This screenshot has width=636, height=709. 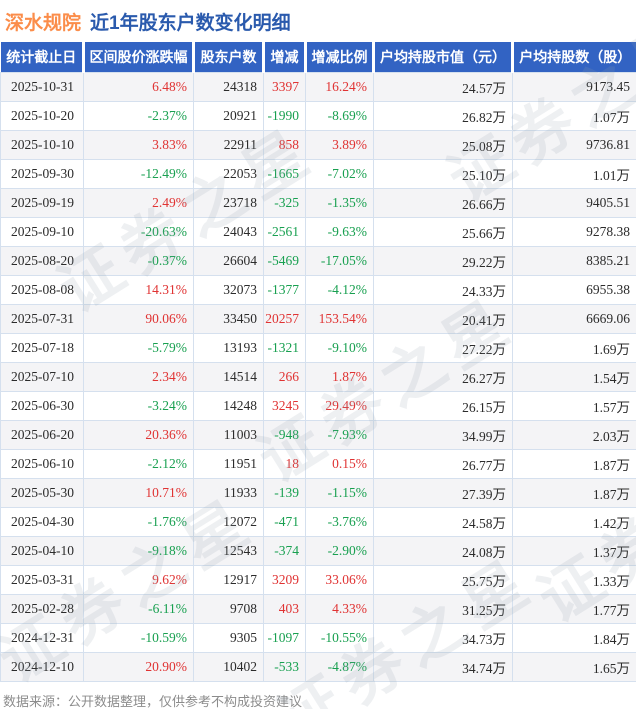 What do you see at coordinates (574, 376) in the screenshot?
I see `cell-avg-shares: 1.54万` at bounding box center [574, 376].